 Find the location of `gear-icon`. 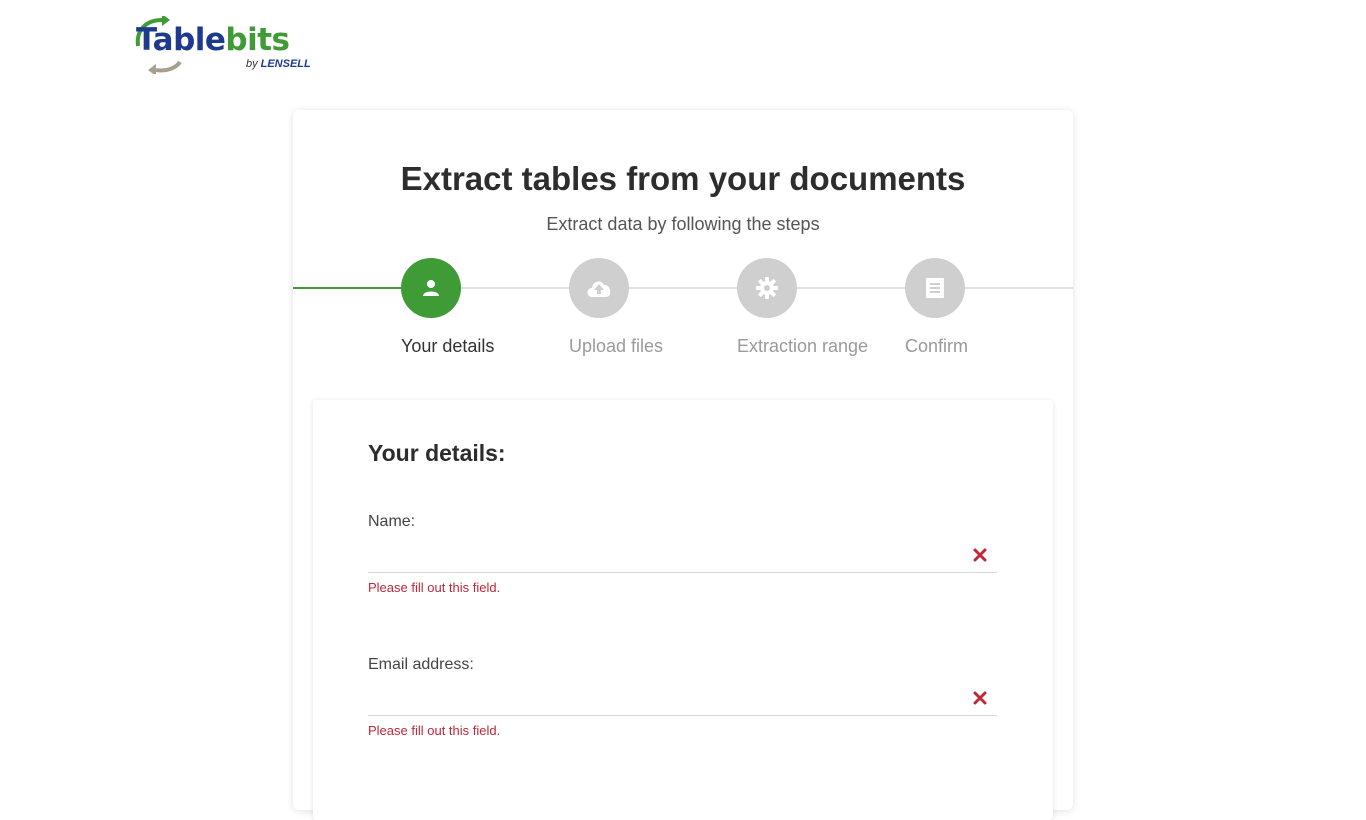

gear-icon is located at coordinates (767, 288).